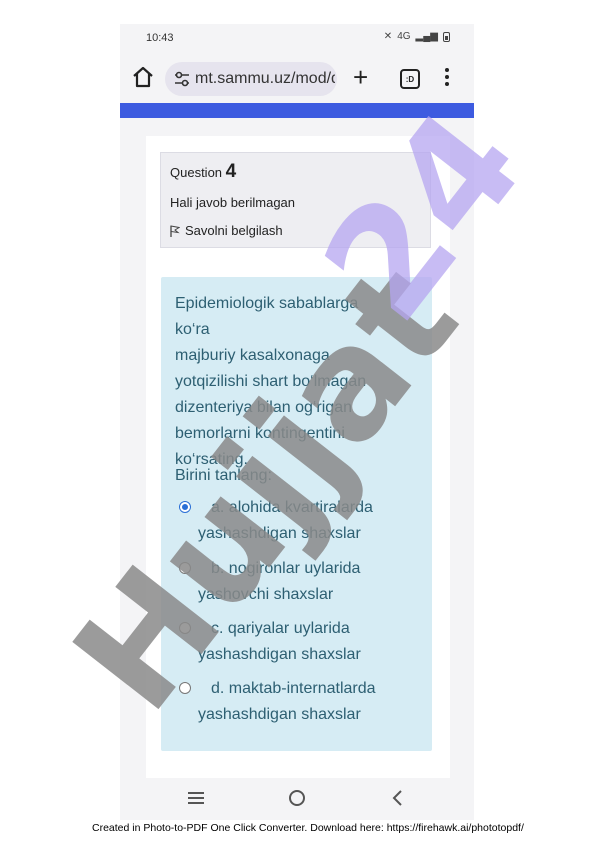  I want to click on tab-switcher-button: :D, so click(410, 79).